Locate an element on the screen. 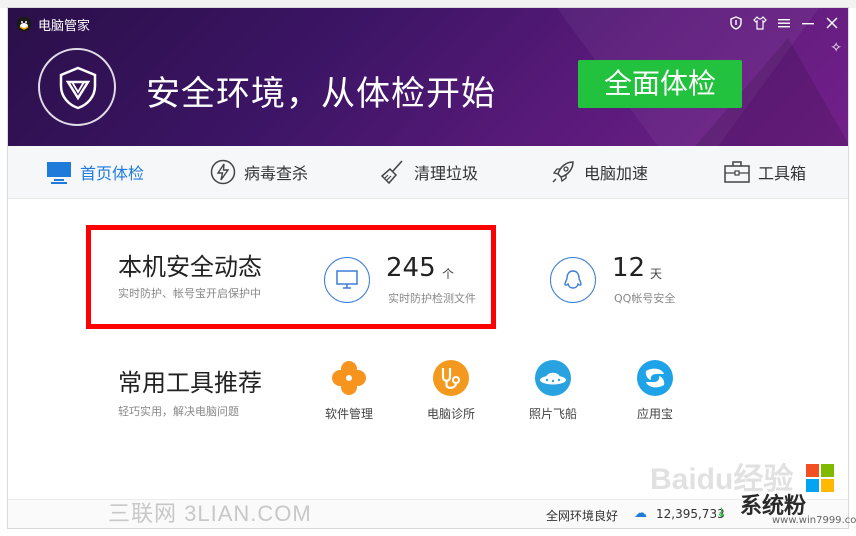 This screenshot has height=536, width=856. window-controls is located at coordinates (784, 23).